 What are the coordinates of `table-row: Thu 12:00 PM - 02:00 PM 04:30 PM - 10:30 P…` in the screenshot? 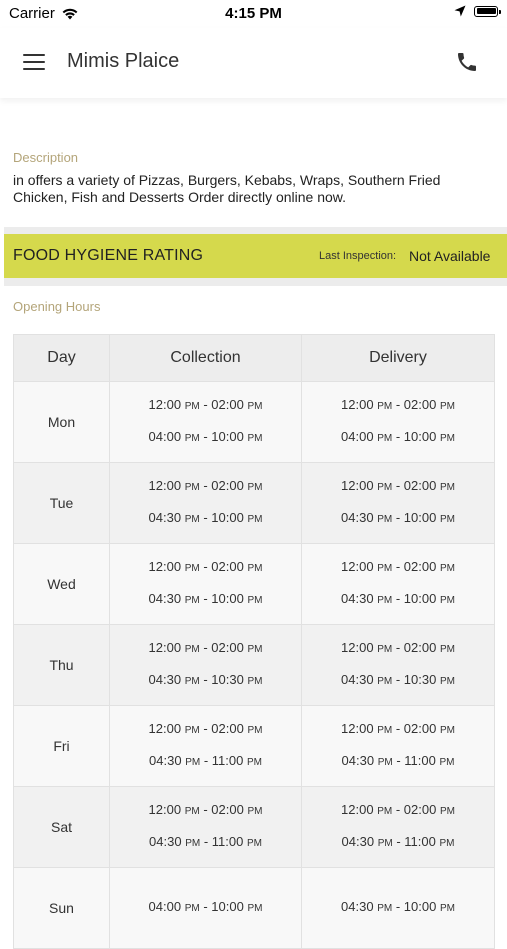 It's located at (254, 665).